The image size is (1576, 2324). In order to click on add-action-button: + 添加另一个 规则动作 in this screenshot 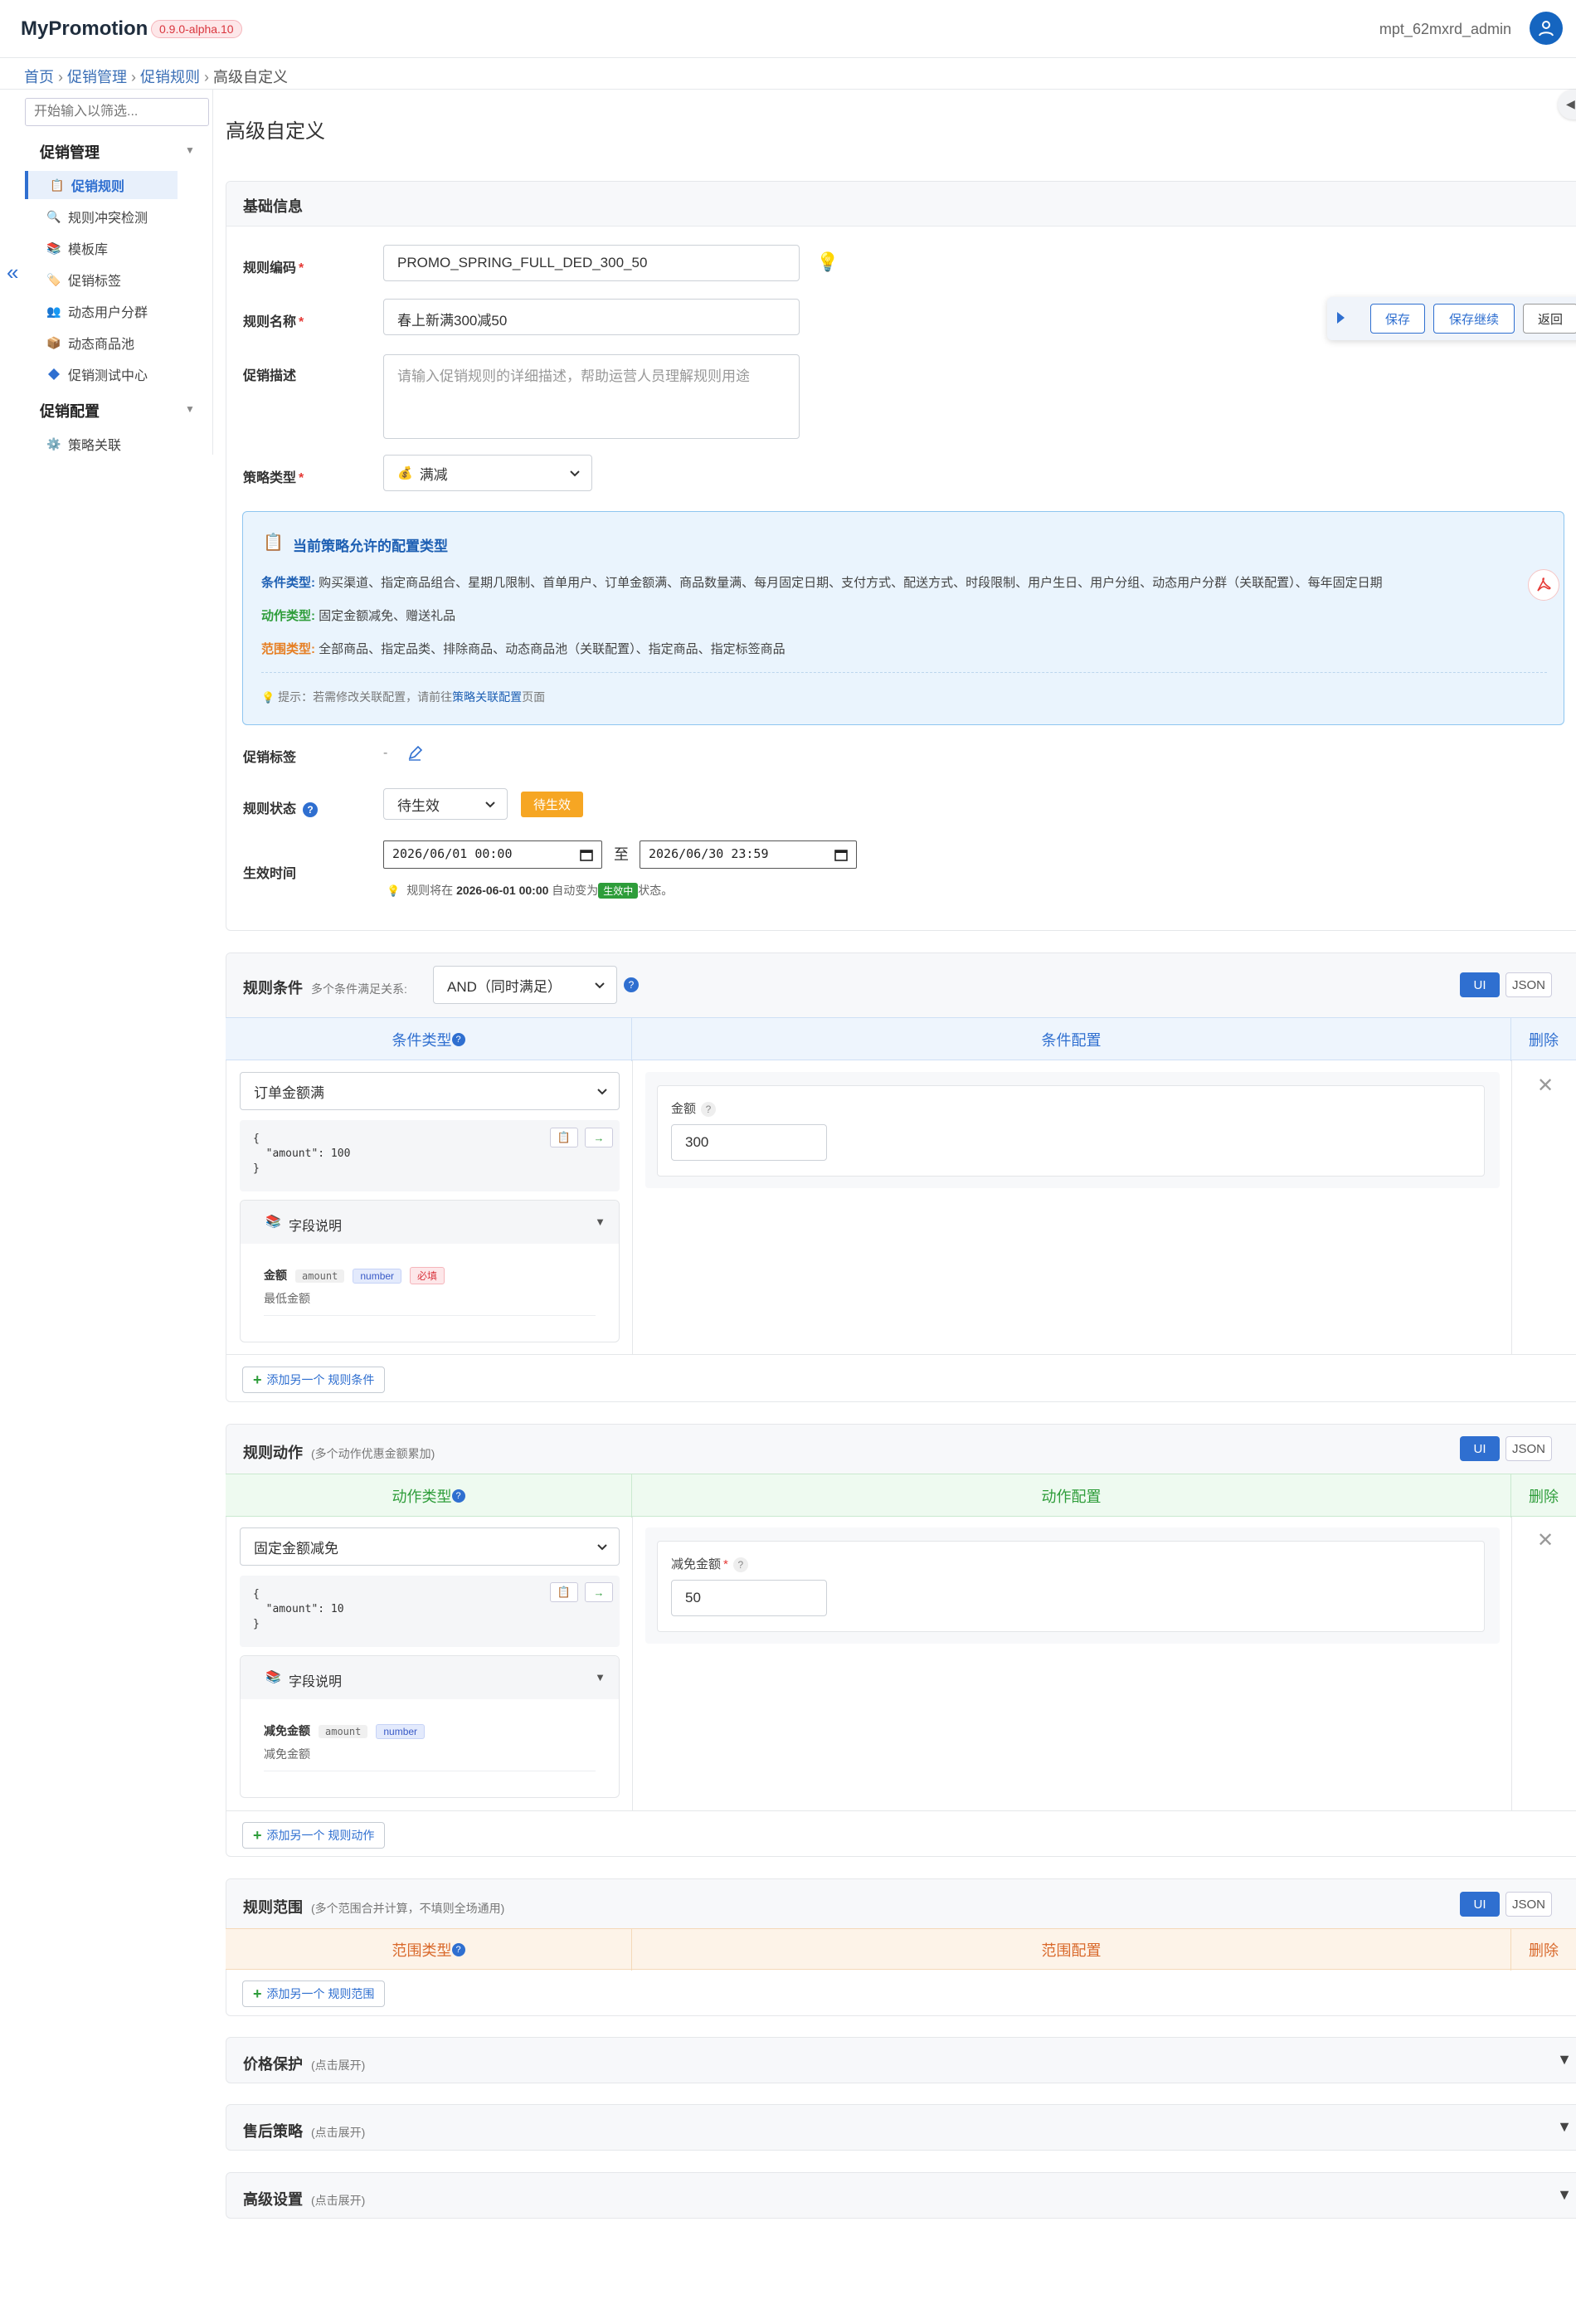, I will do `click(314, 1835)`.